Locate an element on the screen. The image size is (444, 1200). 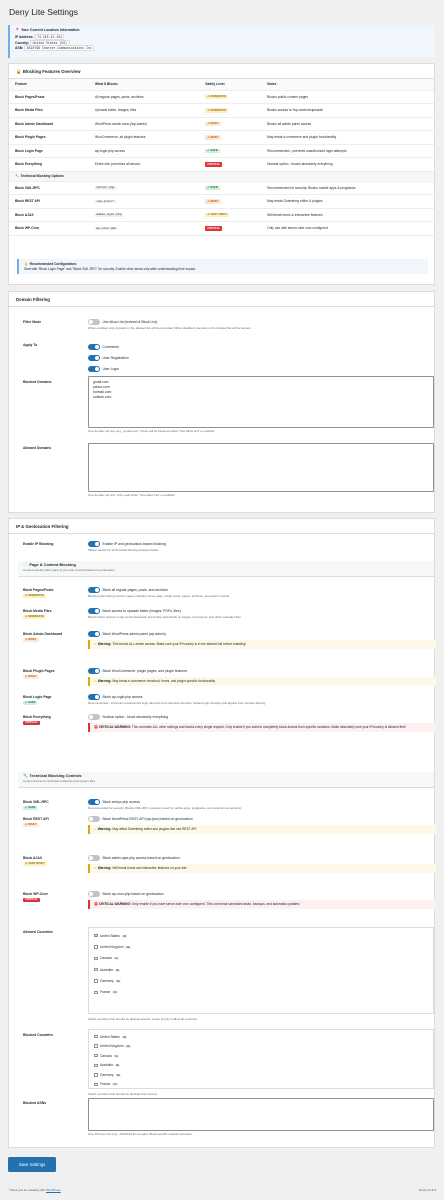
blocked-asns-label: Blocked ASNs is located at coordinates (35, 1103).